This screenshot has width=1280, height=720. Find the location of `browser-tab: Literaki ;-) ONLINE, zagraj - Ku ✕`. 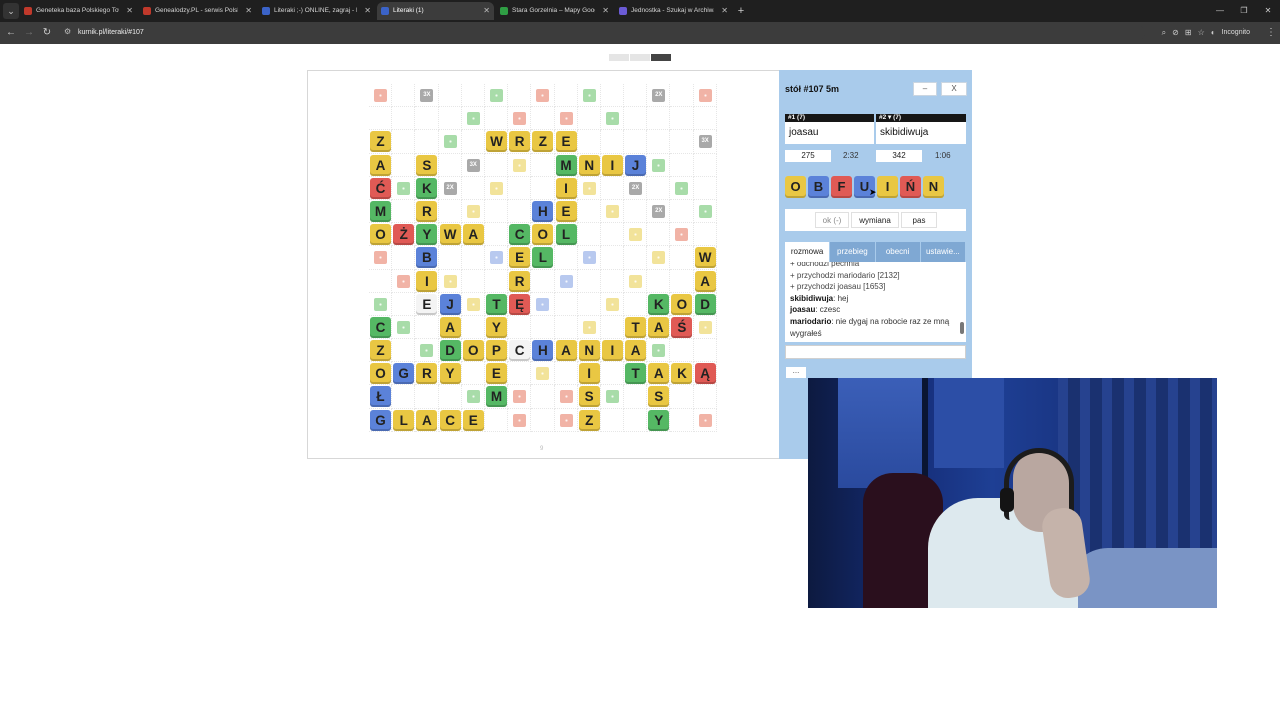

browser-tab: Literaki ;-) ONLINE, zagraj - Ku ✕ is located at coordinates (316, 11).